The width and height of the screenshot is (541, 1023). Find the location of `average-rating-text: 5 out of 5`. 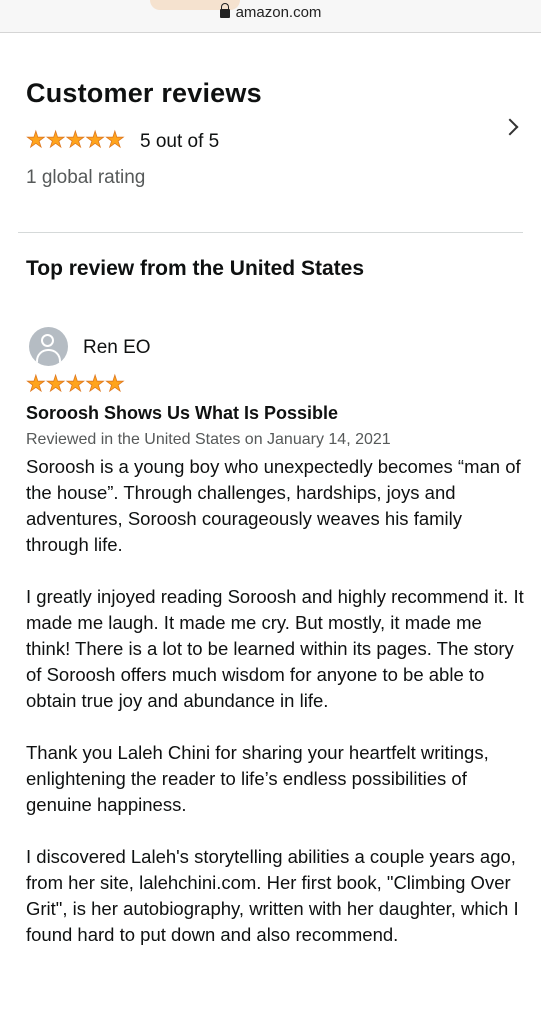

average-rating-text: 5 out of 5 is located at coordinates (179, 142).